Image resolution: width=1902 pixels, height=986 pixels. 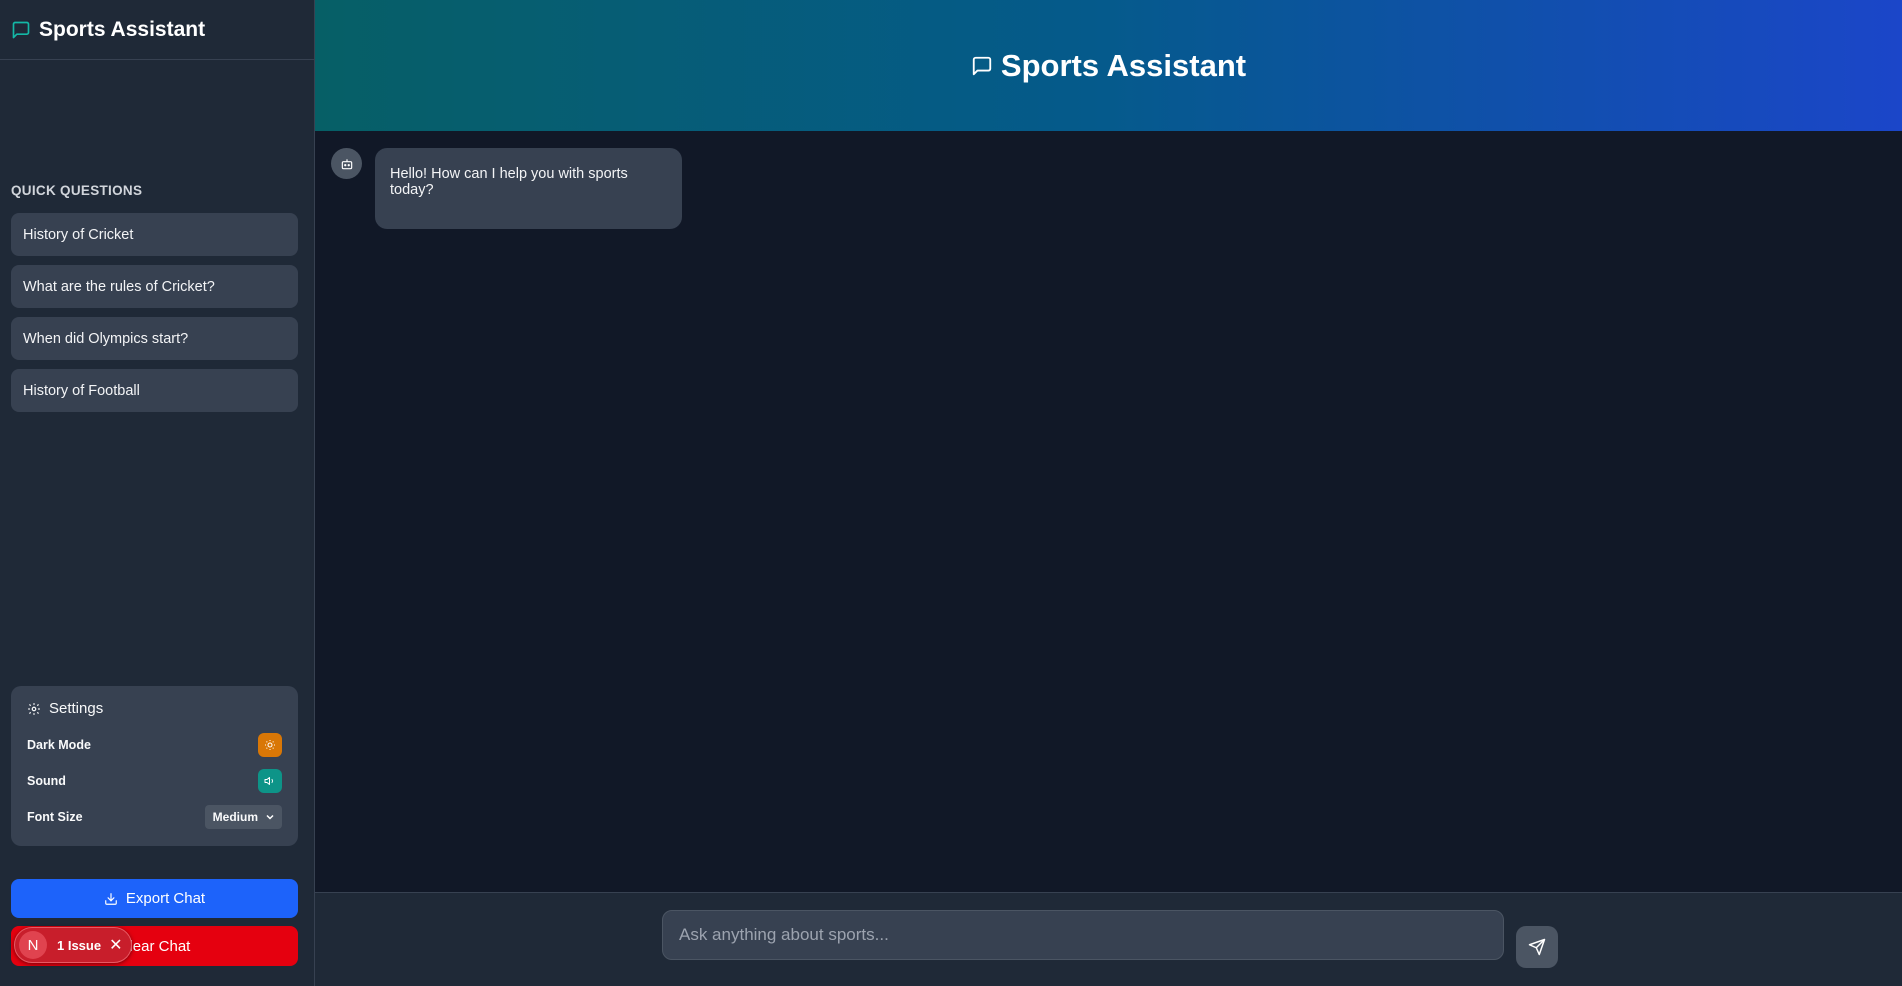 I want to click on font-size-value: Medium, so click(x=235, y=817).